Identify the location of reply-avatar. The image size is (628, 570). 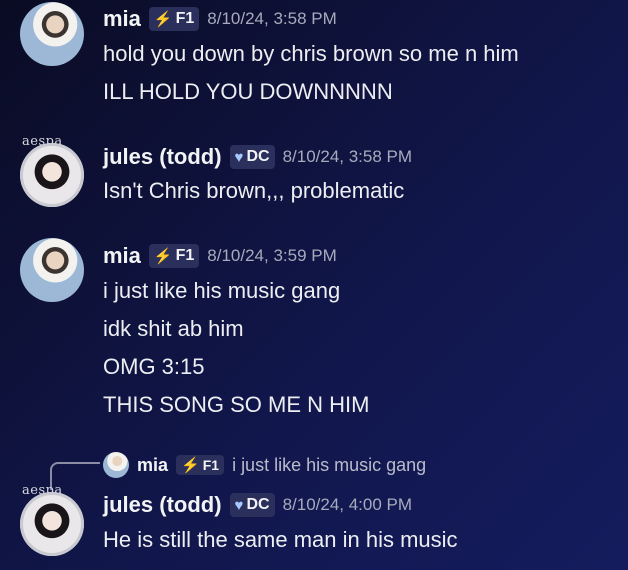
(116, 465).